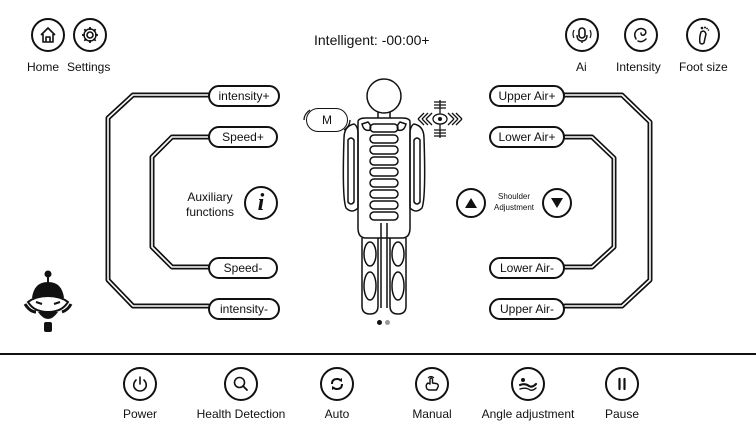 The height and width of the screenshot is (427, 756). I want to click on shoulder-down-button, so click(557, 203).